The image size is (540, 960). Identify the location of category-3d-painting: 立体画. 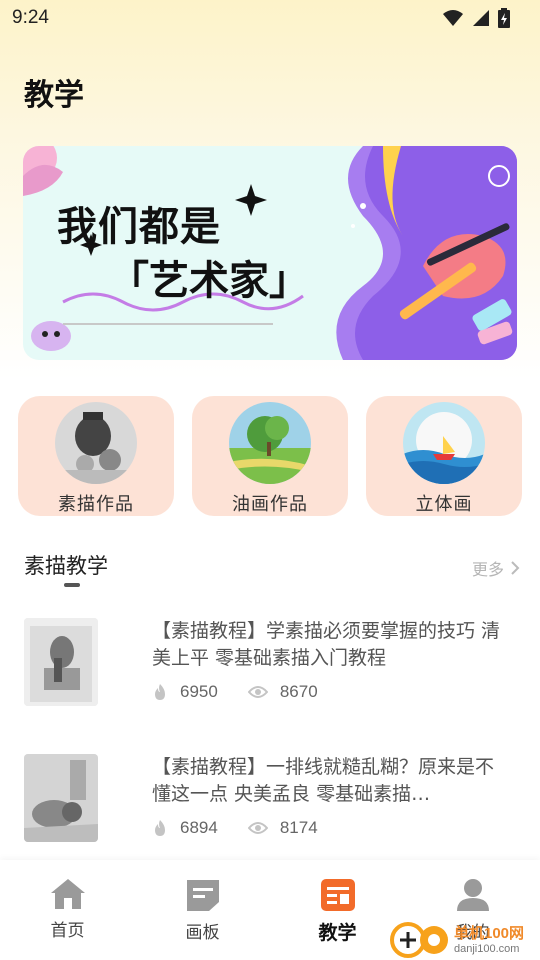
(444, 456).